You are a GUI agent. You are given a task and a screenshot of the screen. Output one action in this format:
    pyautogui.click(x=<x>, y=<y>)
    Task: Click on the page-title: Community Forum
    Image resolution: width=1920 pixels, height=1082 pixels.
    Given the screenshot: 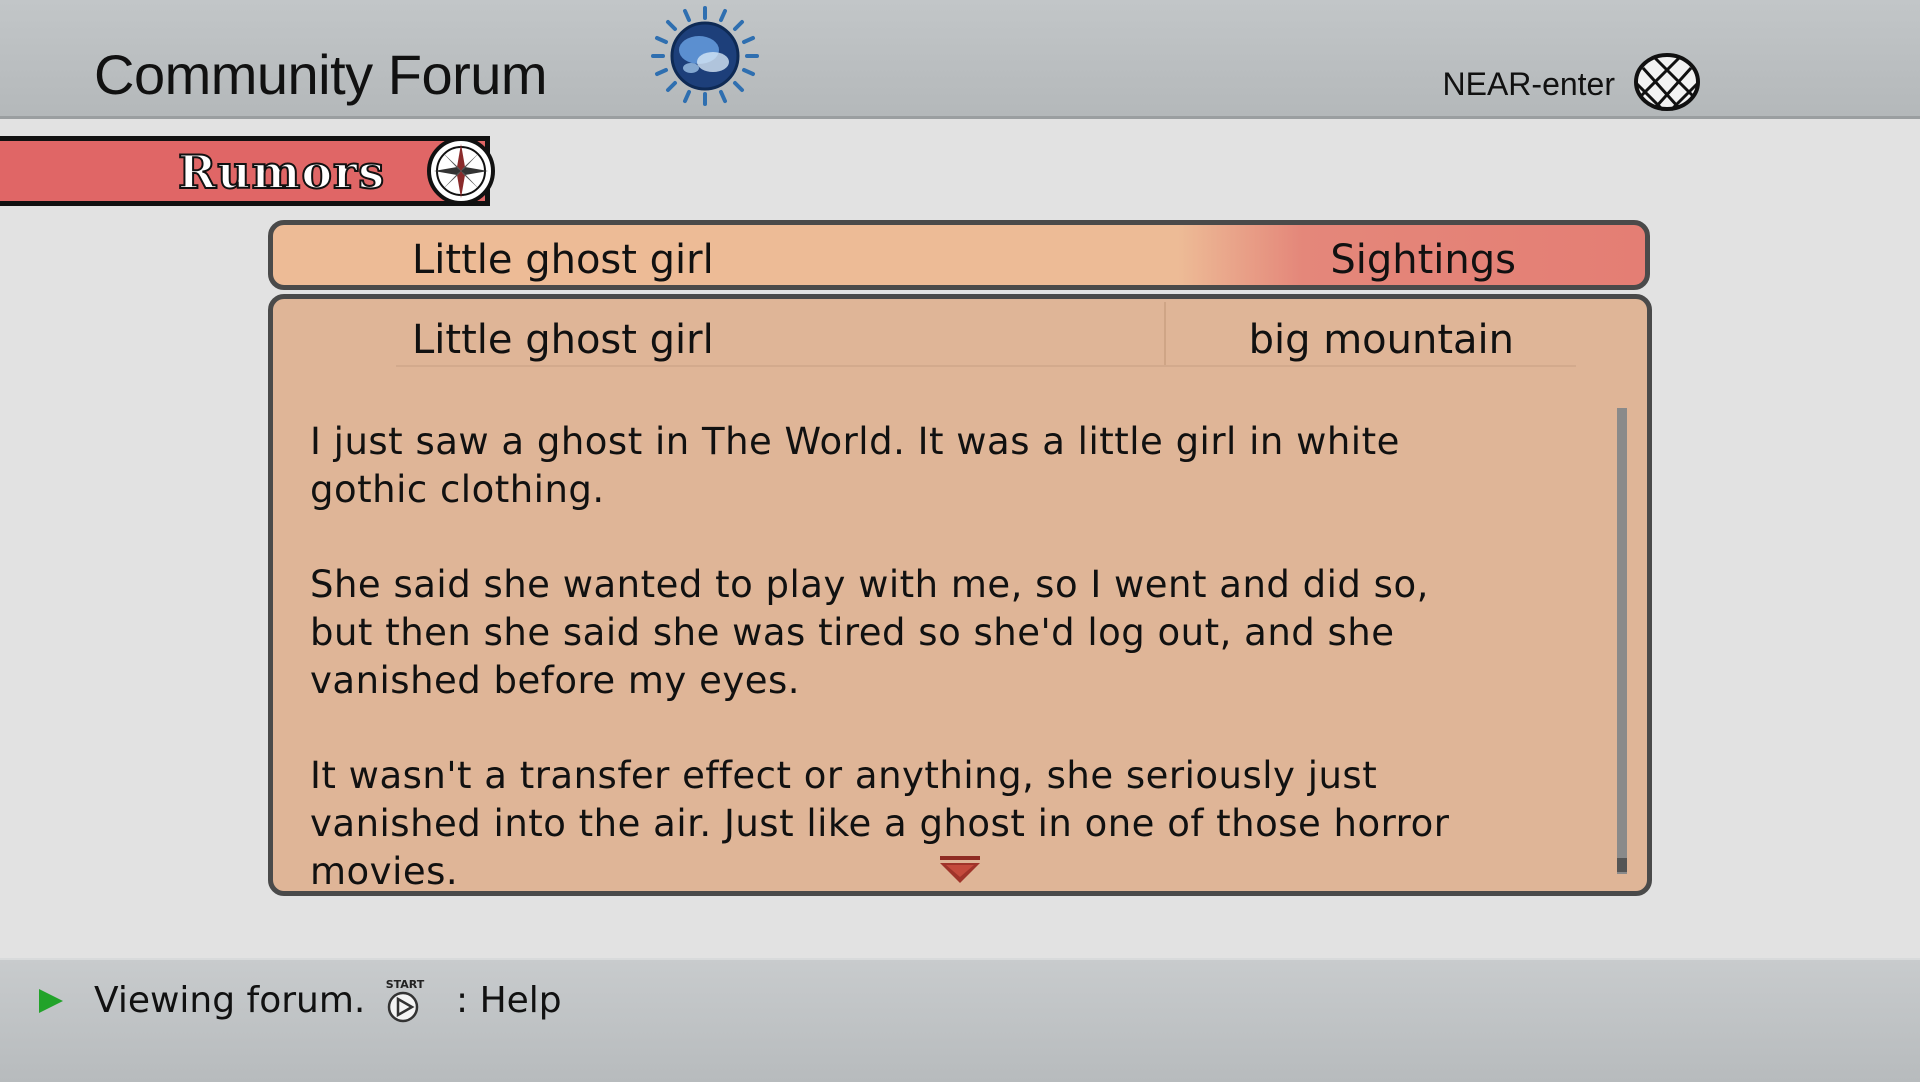 What is the action you would take?
    pyautogui.click(x=321, y=74)
    